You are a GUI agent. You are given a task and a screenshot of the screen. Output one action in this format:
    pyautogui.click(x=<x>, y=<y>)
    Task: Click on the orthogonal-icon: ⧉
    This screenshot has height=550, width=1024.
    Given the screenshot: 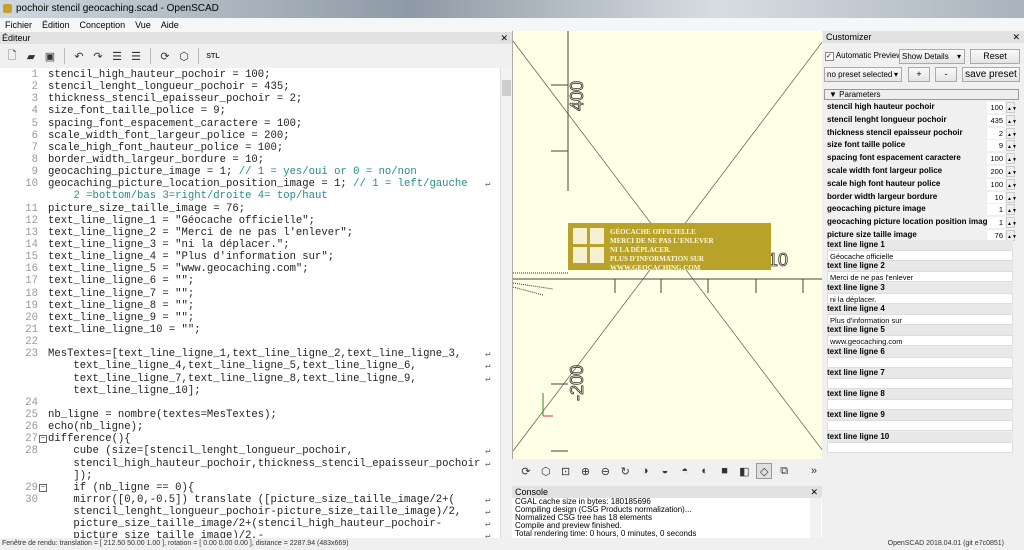 What is the action you would take?
    pyautogui.click(x=784, y=471)
    